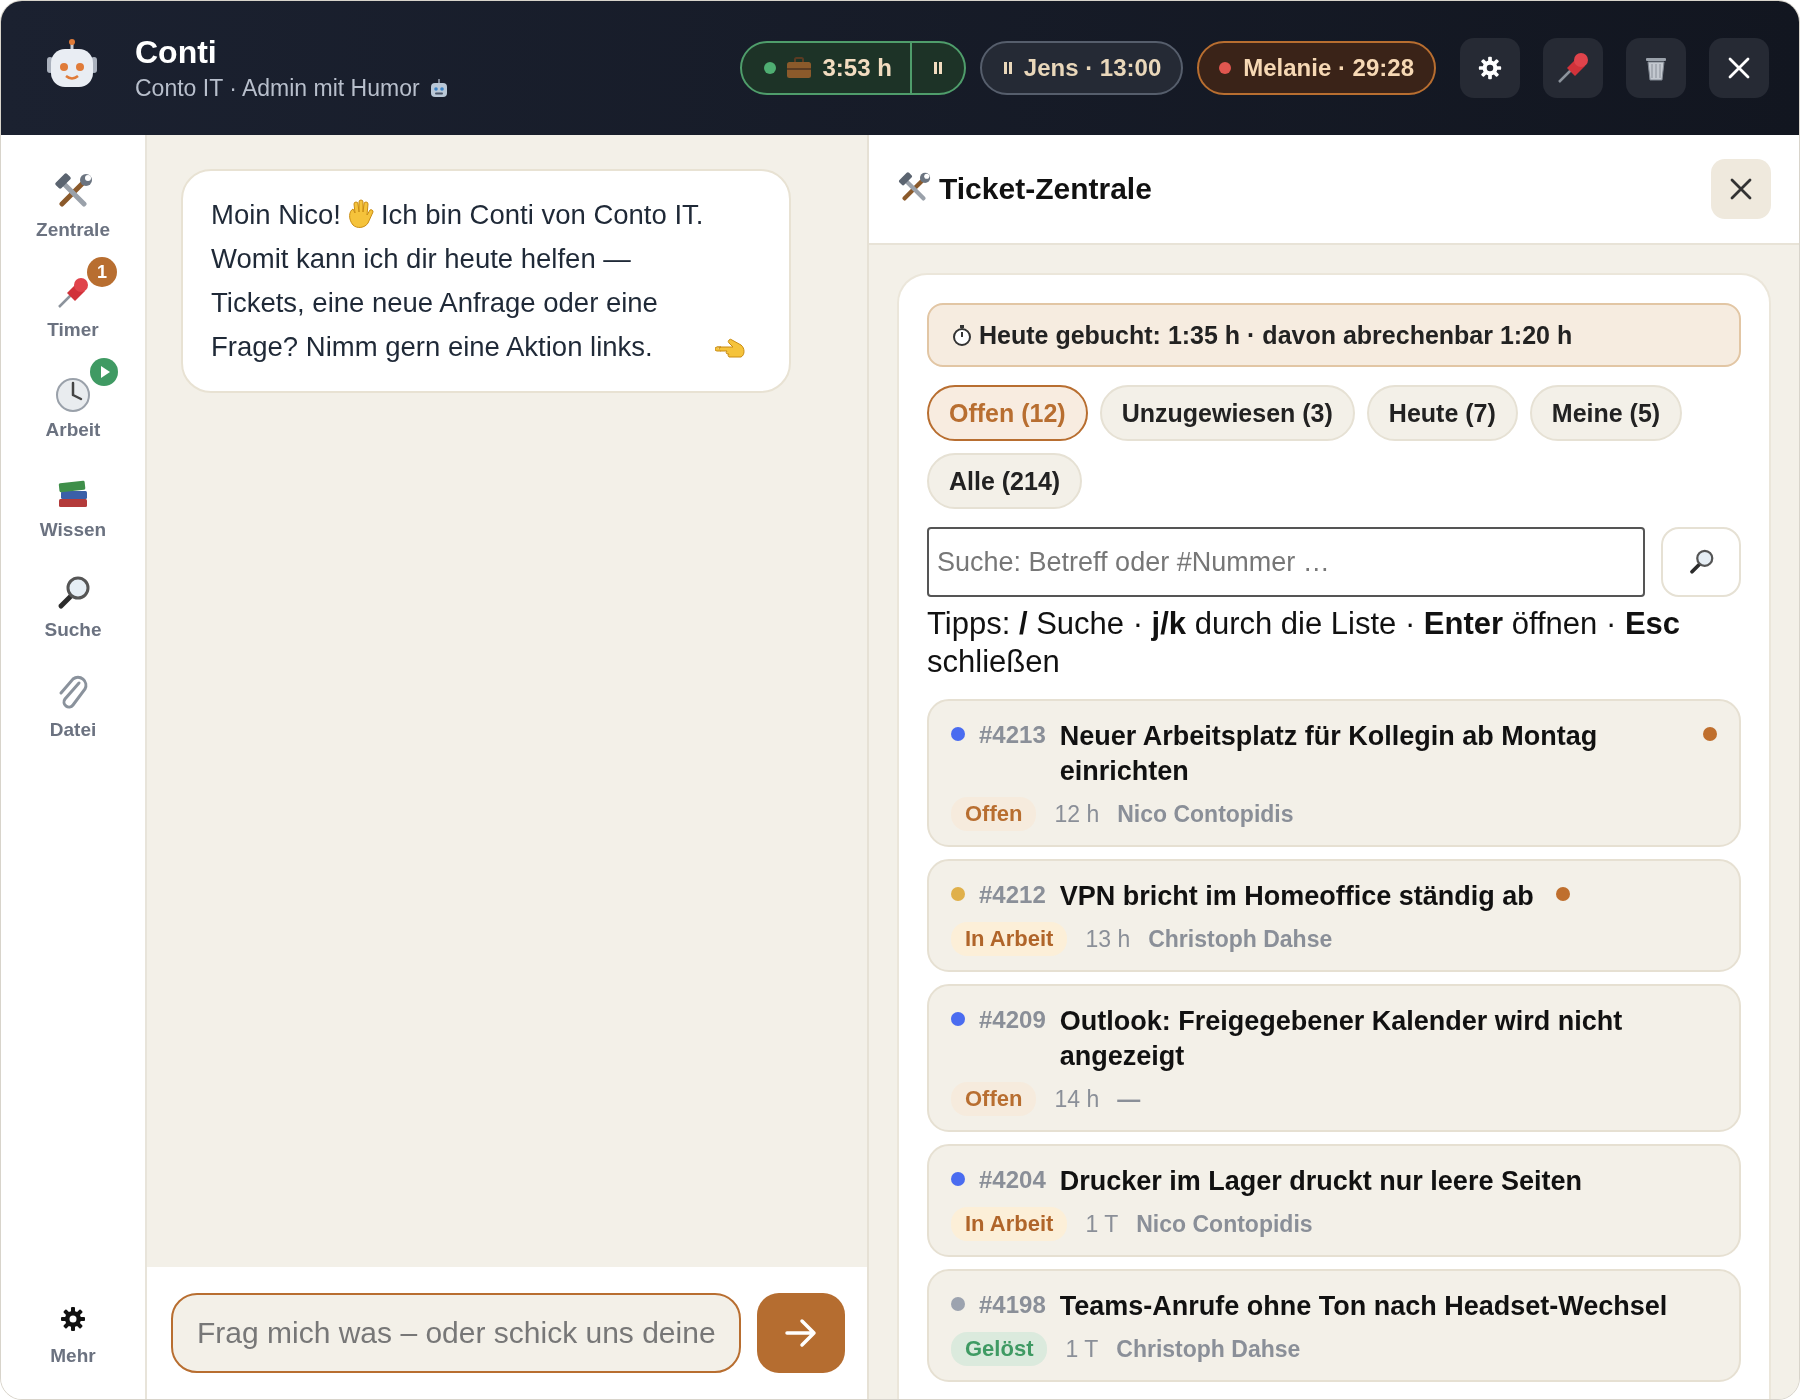 The image size is (1800, 1400). I want to click on panel-title: Ticket-Zentrale, so click(1046, 189).